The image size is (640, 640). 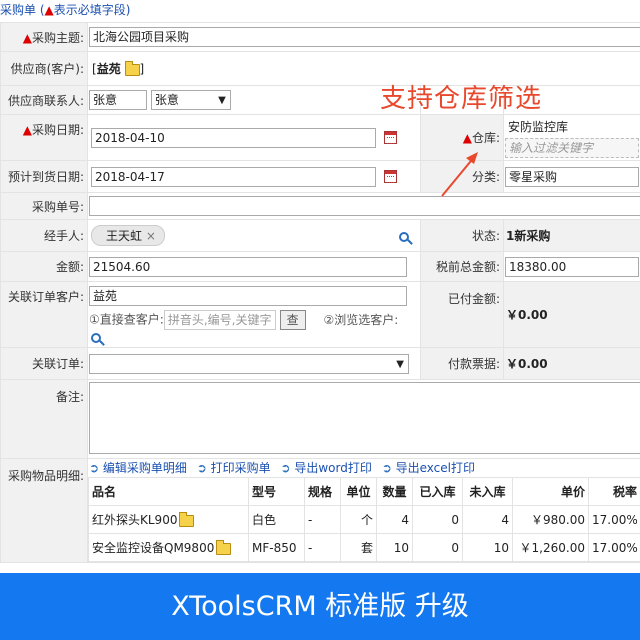 What do you see at coordinates (241, 468) in the screenshot?
I see `print-link: 打印采购单` at bounding box center [241, 468].